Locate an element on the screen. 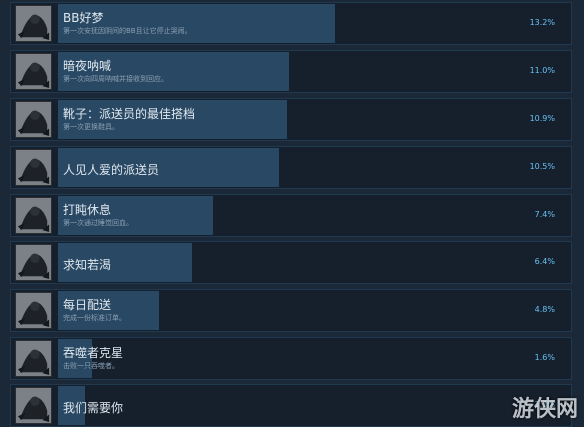 Image resolution: width=584 pixels, height=427 pixels. unlock-percentage: 4.8% is located at coordinates (544, 309).